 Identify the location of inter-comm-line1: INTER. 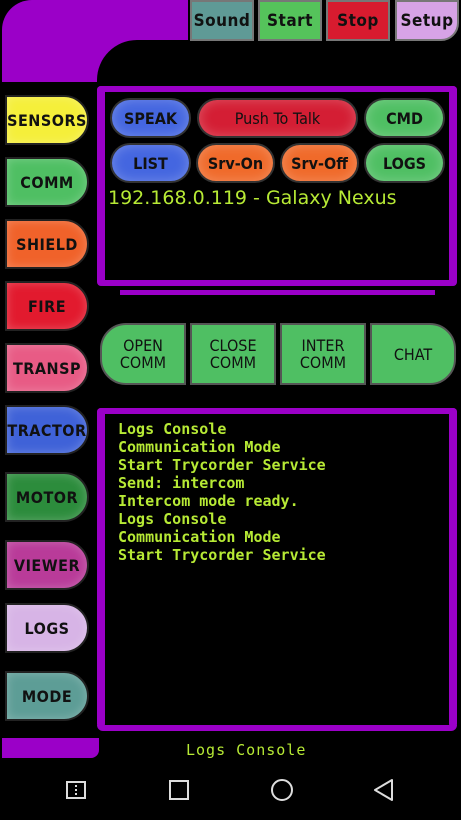
(323, 345).